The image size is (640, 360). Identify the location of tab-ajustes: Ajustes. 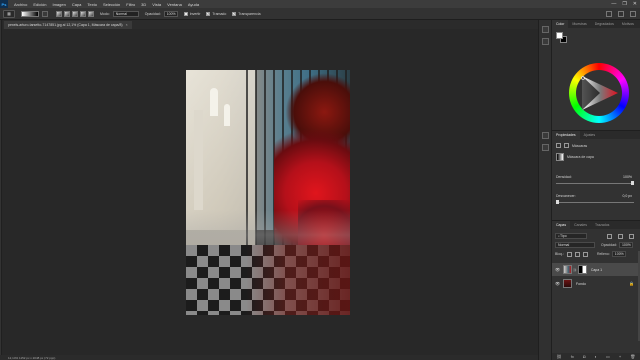
(589, 135).